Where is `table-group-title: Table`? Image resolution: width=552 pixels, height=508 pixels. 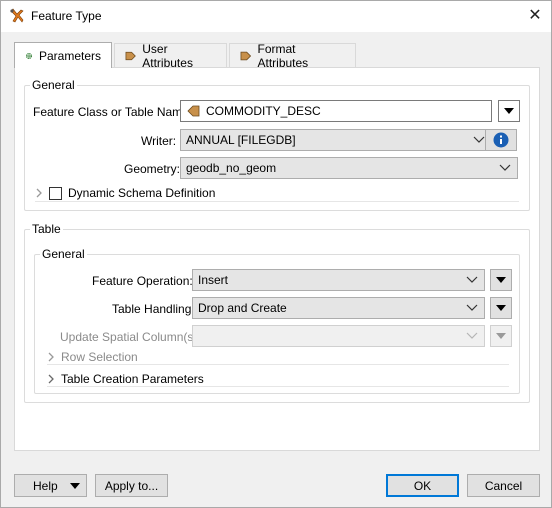
table-group-title: Table is located at coordinates (46, 229).